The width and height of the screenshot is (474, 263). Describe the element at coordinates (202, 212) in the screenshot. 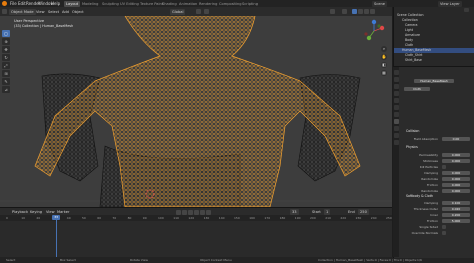

I see `next-key-icon` at that location.